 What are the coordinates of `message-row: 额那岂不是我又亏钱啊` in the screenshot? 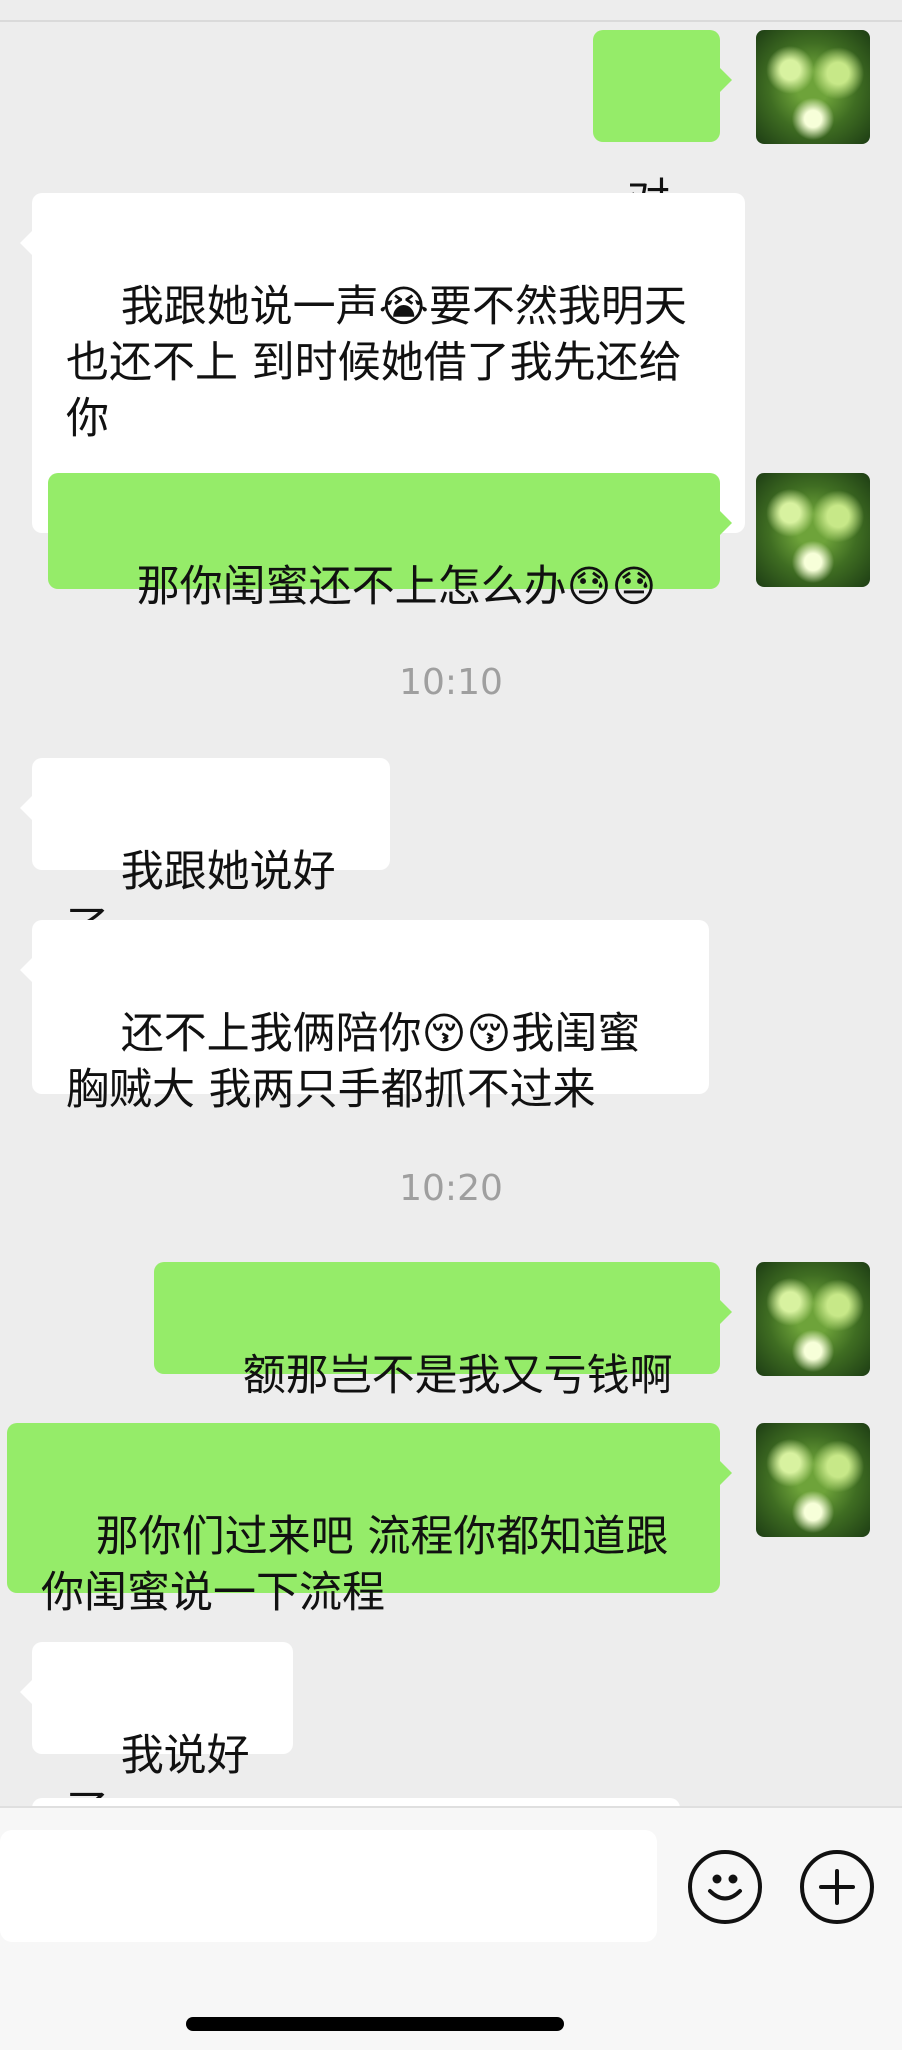 It's located at (451, 1331).